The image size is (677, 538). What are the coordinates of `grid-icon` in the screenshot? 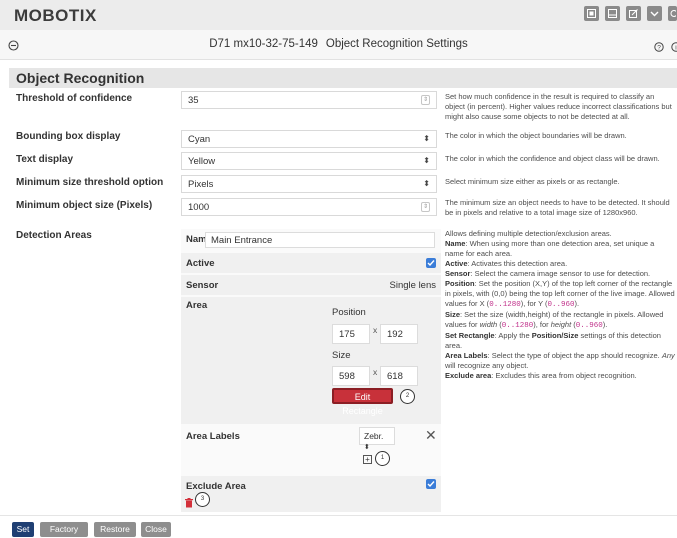 It's located at (591, 13).